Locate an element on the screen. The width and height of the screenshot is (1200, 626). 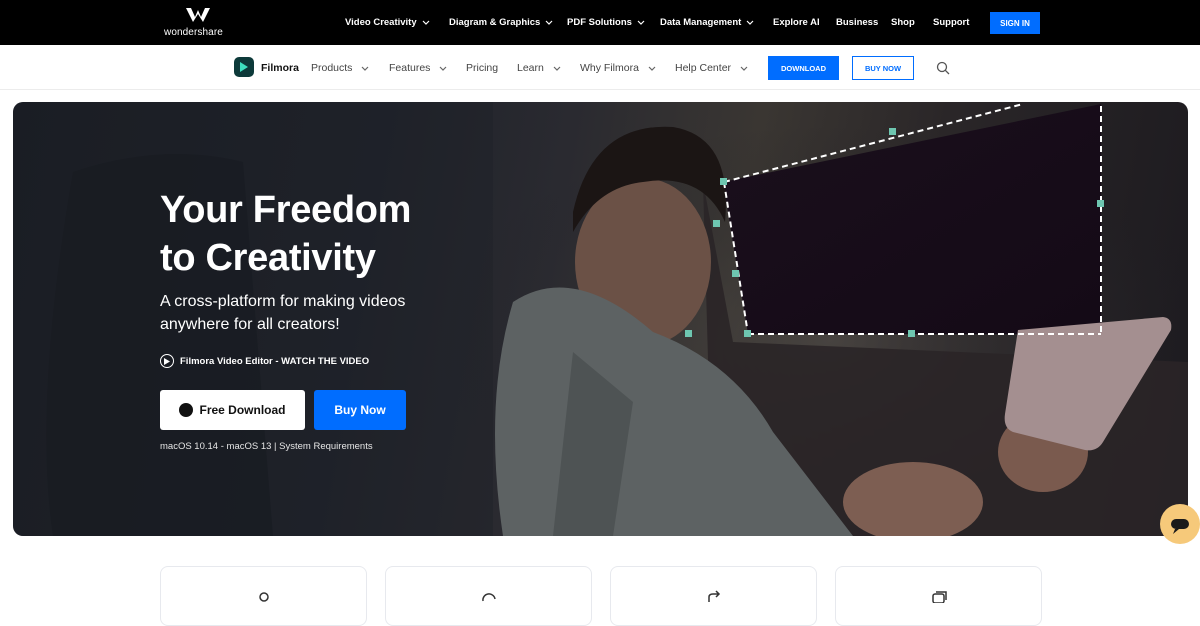
os-icon is located at coordinates (186, 410).